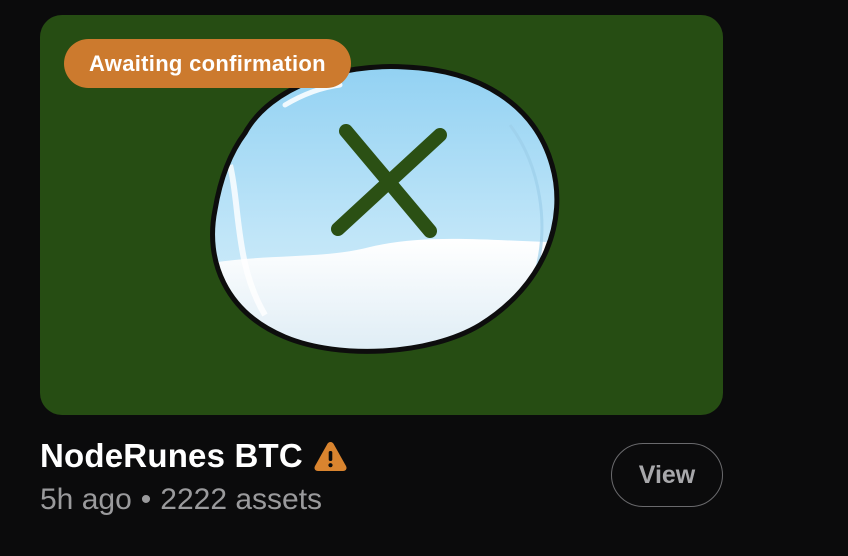 This screenshot has height=556, width=848. I want to click on warning-triangle-icon, so click(330, 456).